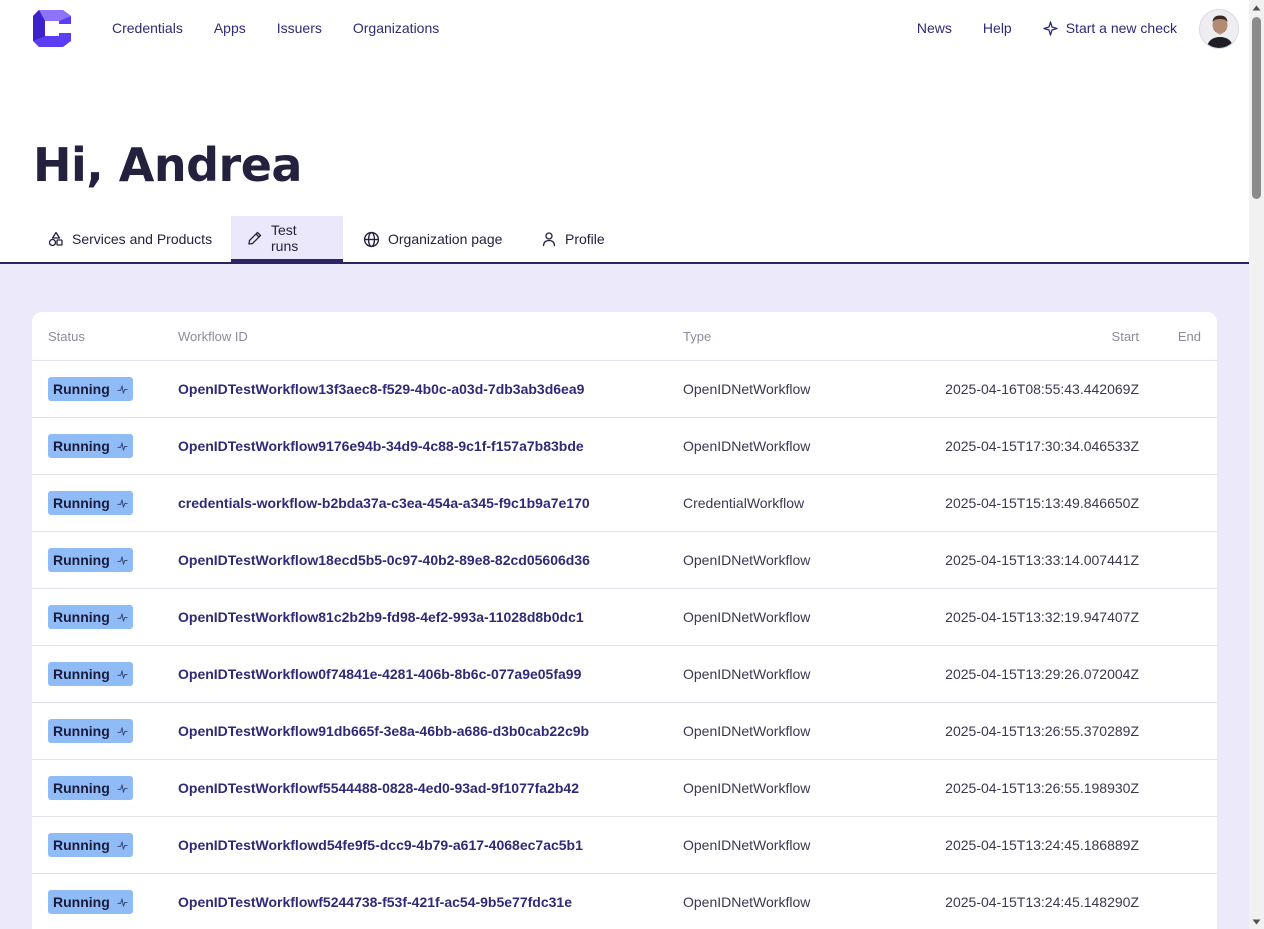 This screenshot has width=1264, height=929. What do you see at coordinates (1121, 28) in the screenshot?
I see `start-new-check-label: Start a new check` at bounding box center [1121, 28].